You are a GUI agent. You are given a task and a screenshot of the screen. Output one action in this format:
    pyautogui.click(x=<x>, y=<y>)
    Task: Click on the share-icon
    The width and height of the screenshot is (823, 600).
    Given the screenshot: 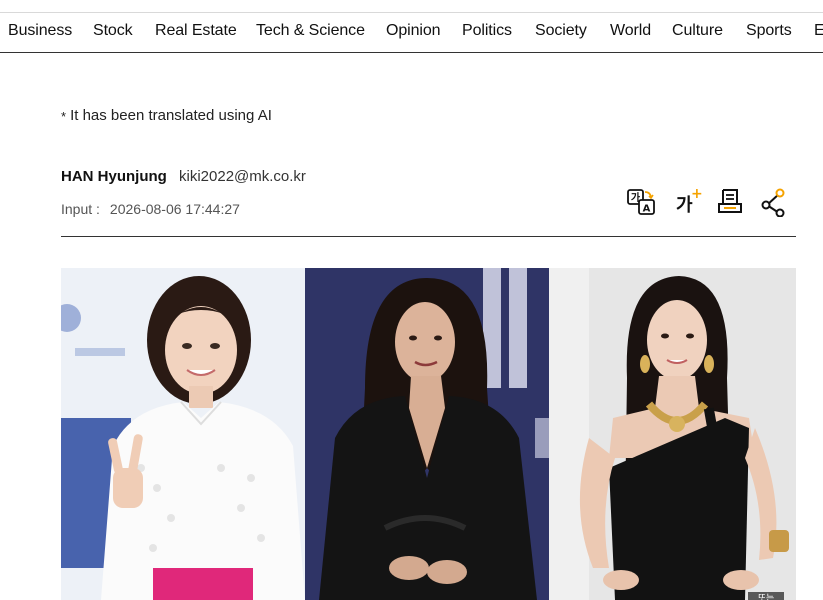 What is the action you would take?
    pyautogui.click(x=773, y=203)
    